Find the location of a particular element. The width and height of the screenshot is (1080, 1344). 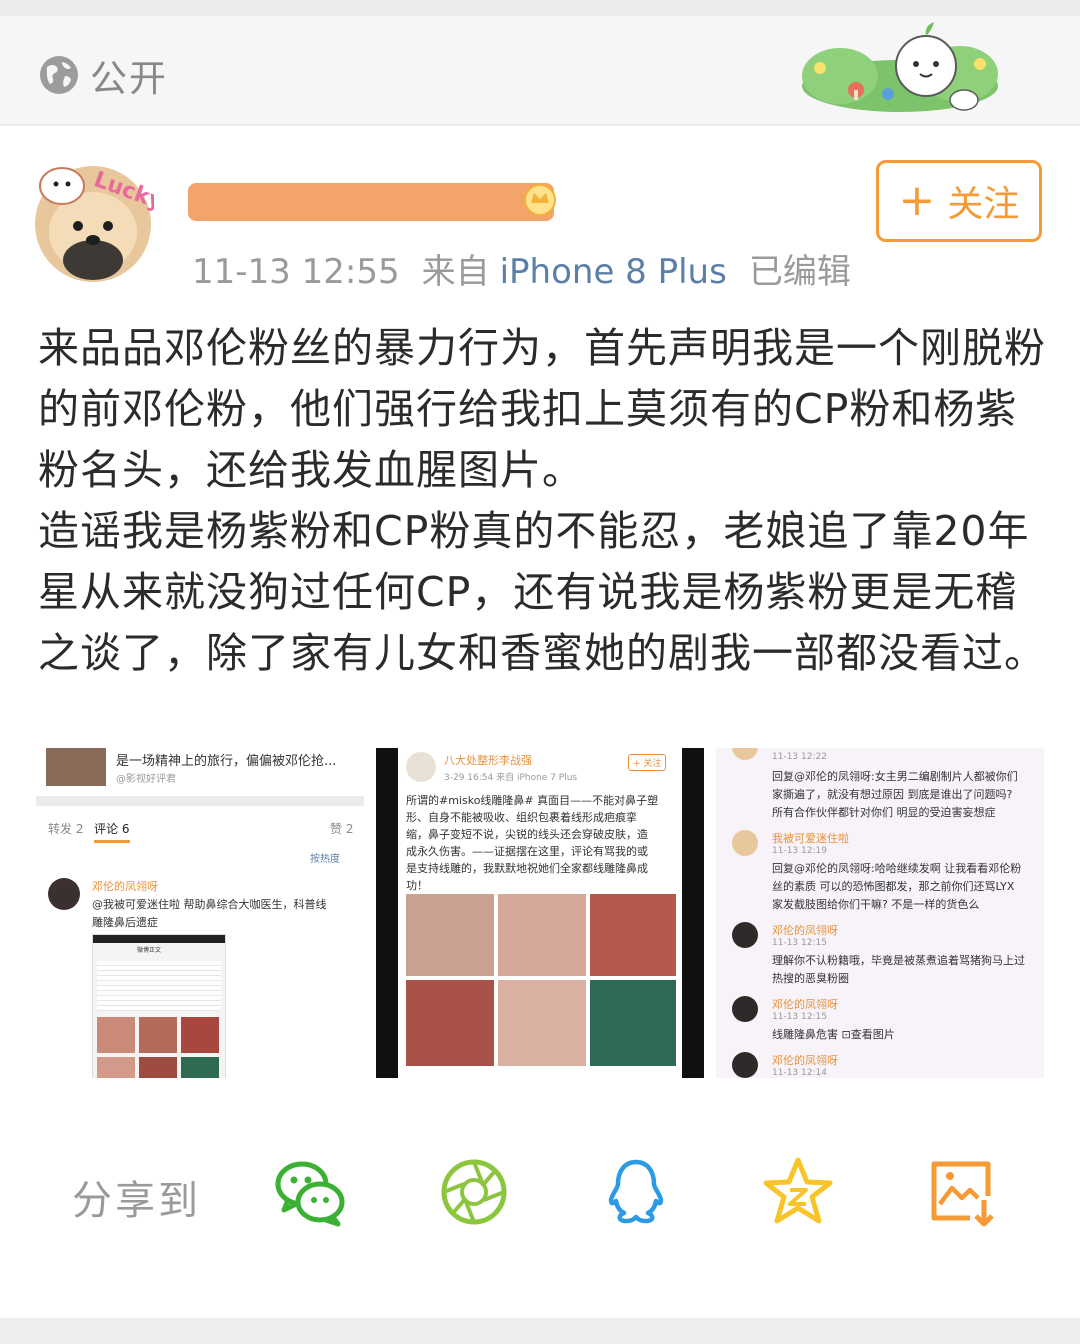

image2-text: 功！ is located at coordinates (417, 885).